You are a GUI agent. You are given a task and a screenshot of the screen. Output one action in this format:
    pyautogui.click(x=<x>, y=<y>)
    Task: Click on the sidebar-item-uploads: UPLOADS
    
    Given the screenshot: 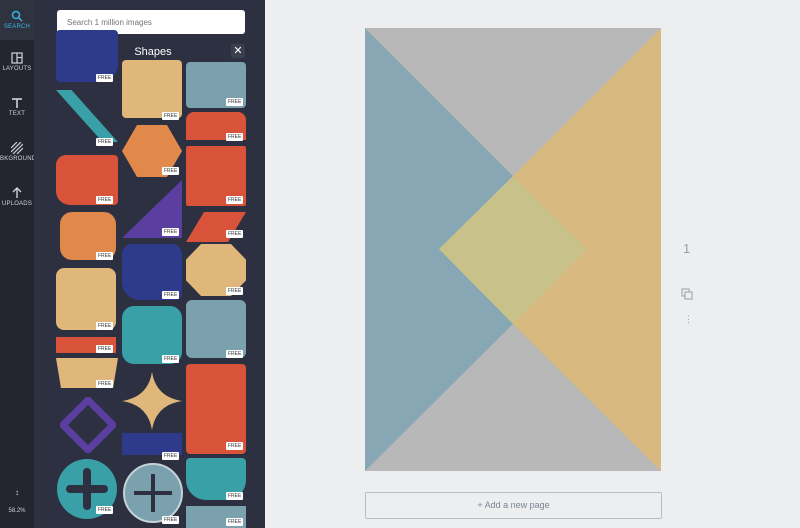 What is the action you would take?
    pyautogui.click(x=17, y=201)
    